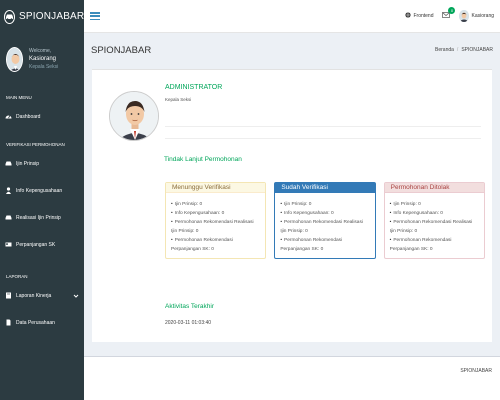  Describe the element at coordinates (95, 16) in the screenshot. I see `hamburger-menu-icon` at that location.